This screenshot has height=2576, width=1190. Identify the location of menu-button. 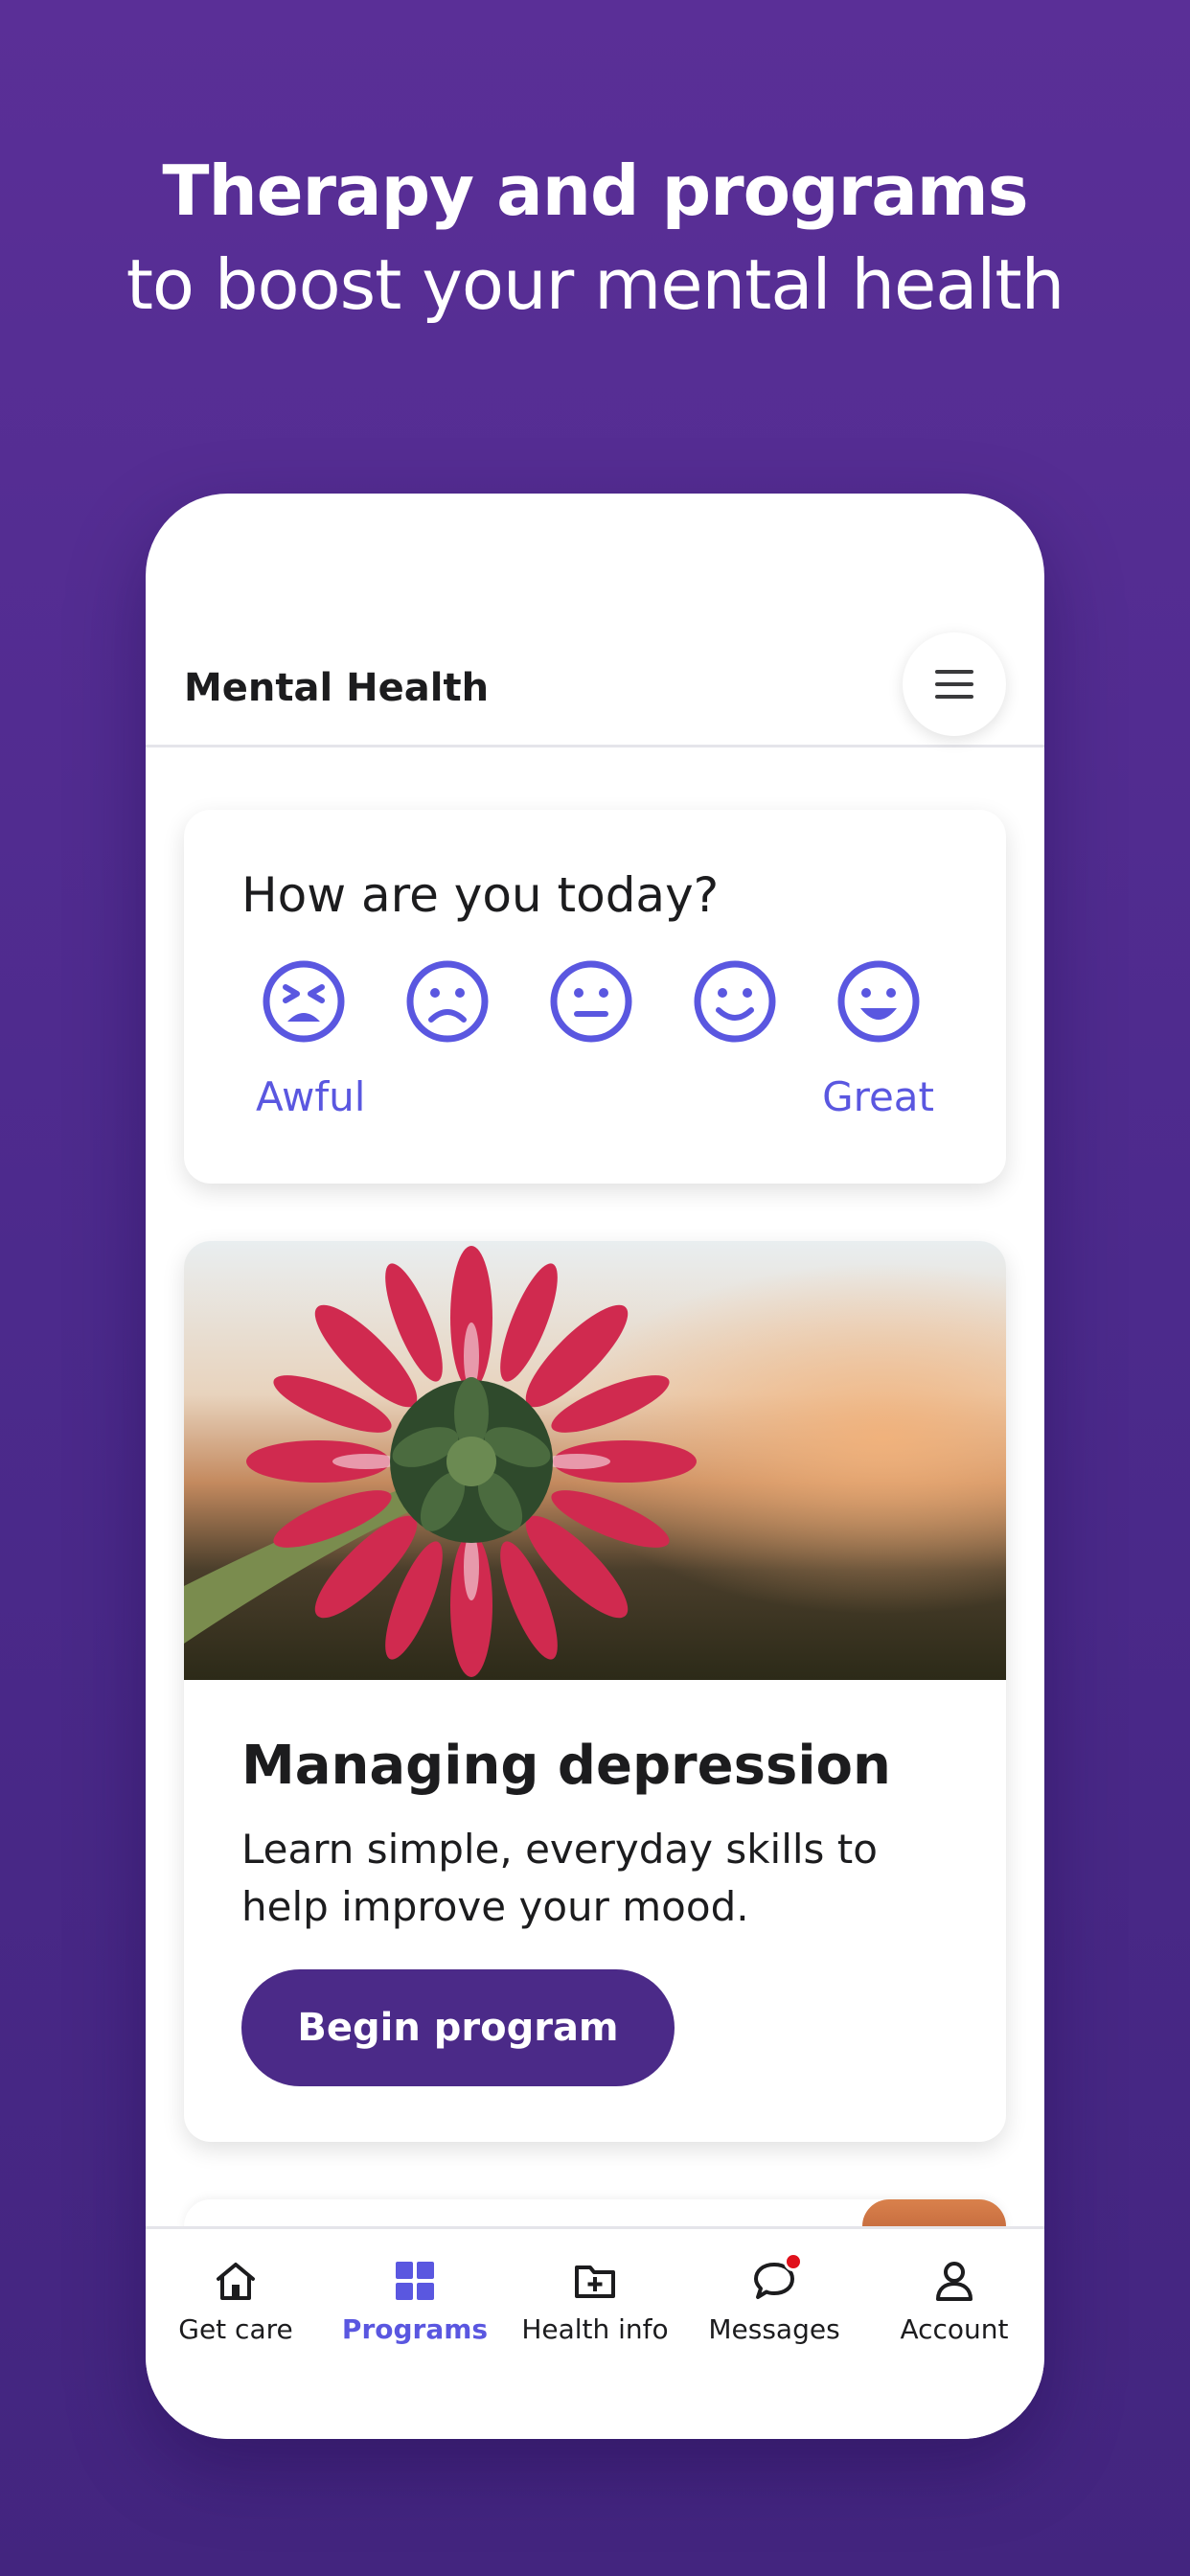
(955, 684).